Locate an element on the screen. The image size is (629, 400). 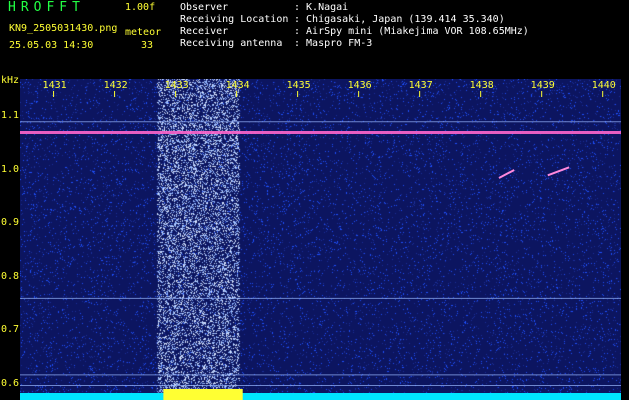
x-tick-label: 1434 is located at coordinates (237, 85).